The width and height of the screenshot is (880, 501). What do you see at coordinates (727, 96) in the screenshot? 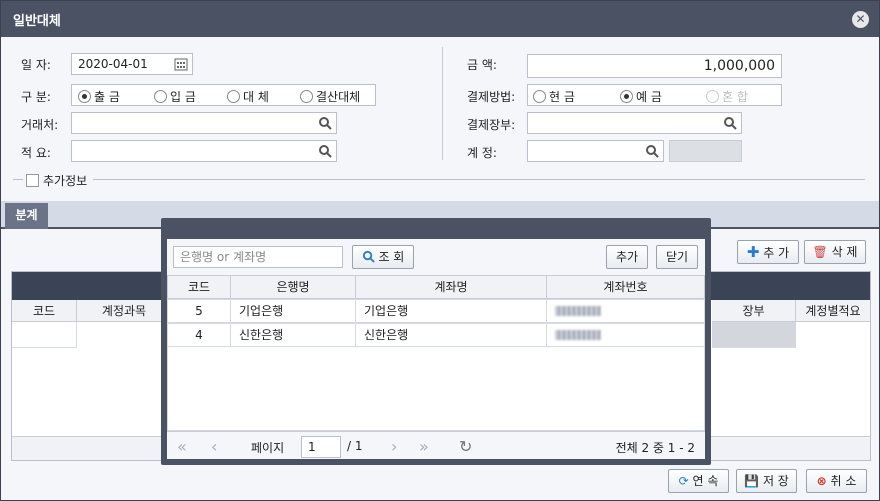
I see `pay-radio-mixed: 혼 합` at bounding box center [727, 96].